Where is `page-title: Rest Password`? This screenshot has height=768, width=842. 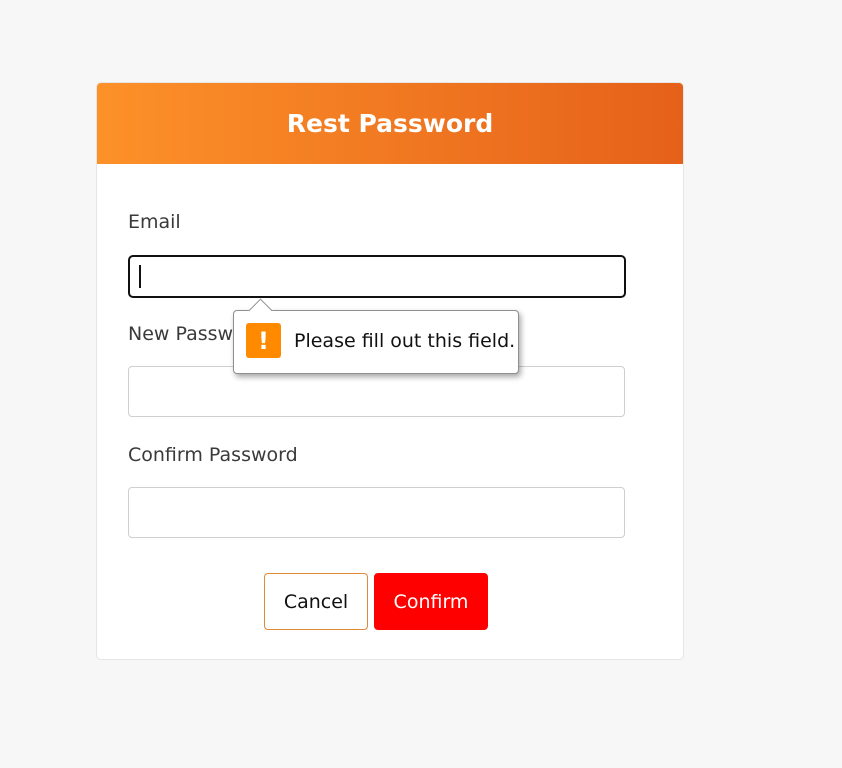 page-title: Rest Password is located at coordinates (390, 123).